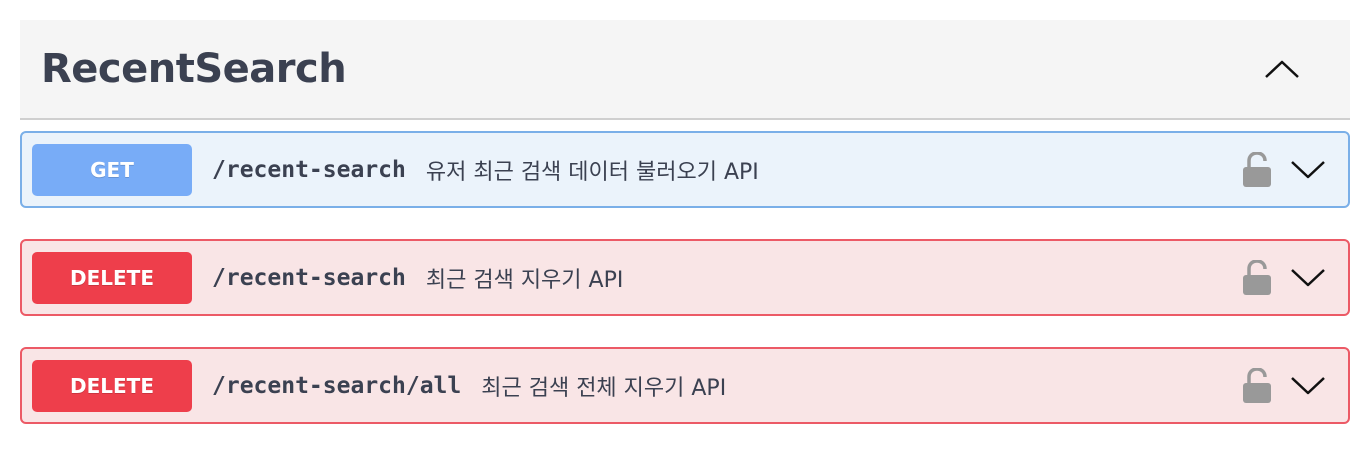  Describe the element at coordinates (592, 172) in the screenshot. I see `operation-summary: 유저 최근 검색 데이터 불러오기 API` at that location.